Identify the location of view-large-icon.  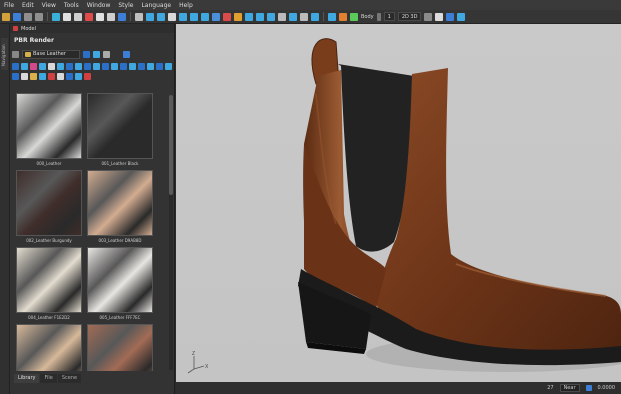
(106, 54).